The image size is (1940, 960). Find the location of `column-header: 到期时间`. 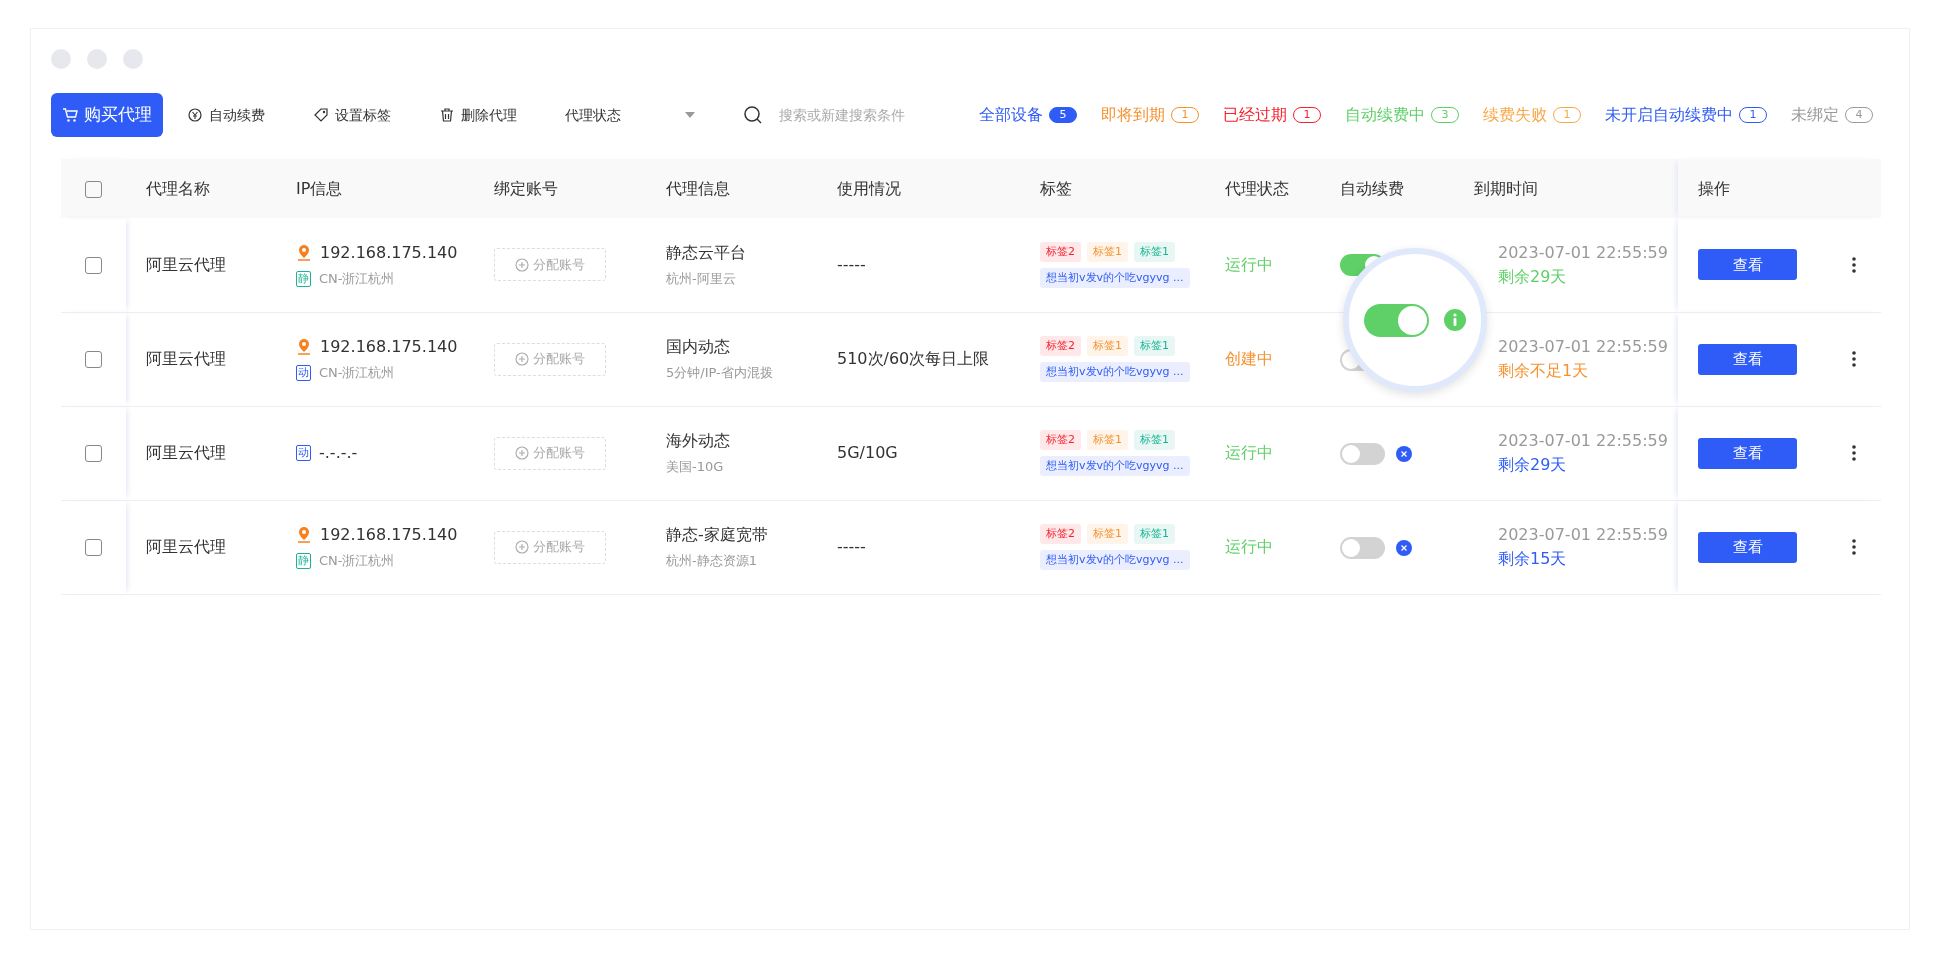

column-header: 到期时间 is located at coordinates (1506, 188).